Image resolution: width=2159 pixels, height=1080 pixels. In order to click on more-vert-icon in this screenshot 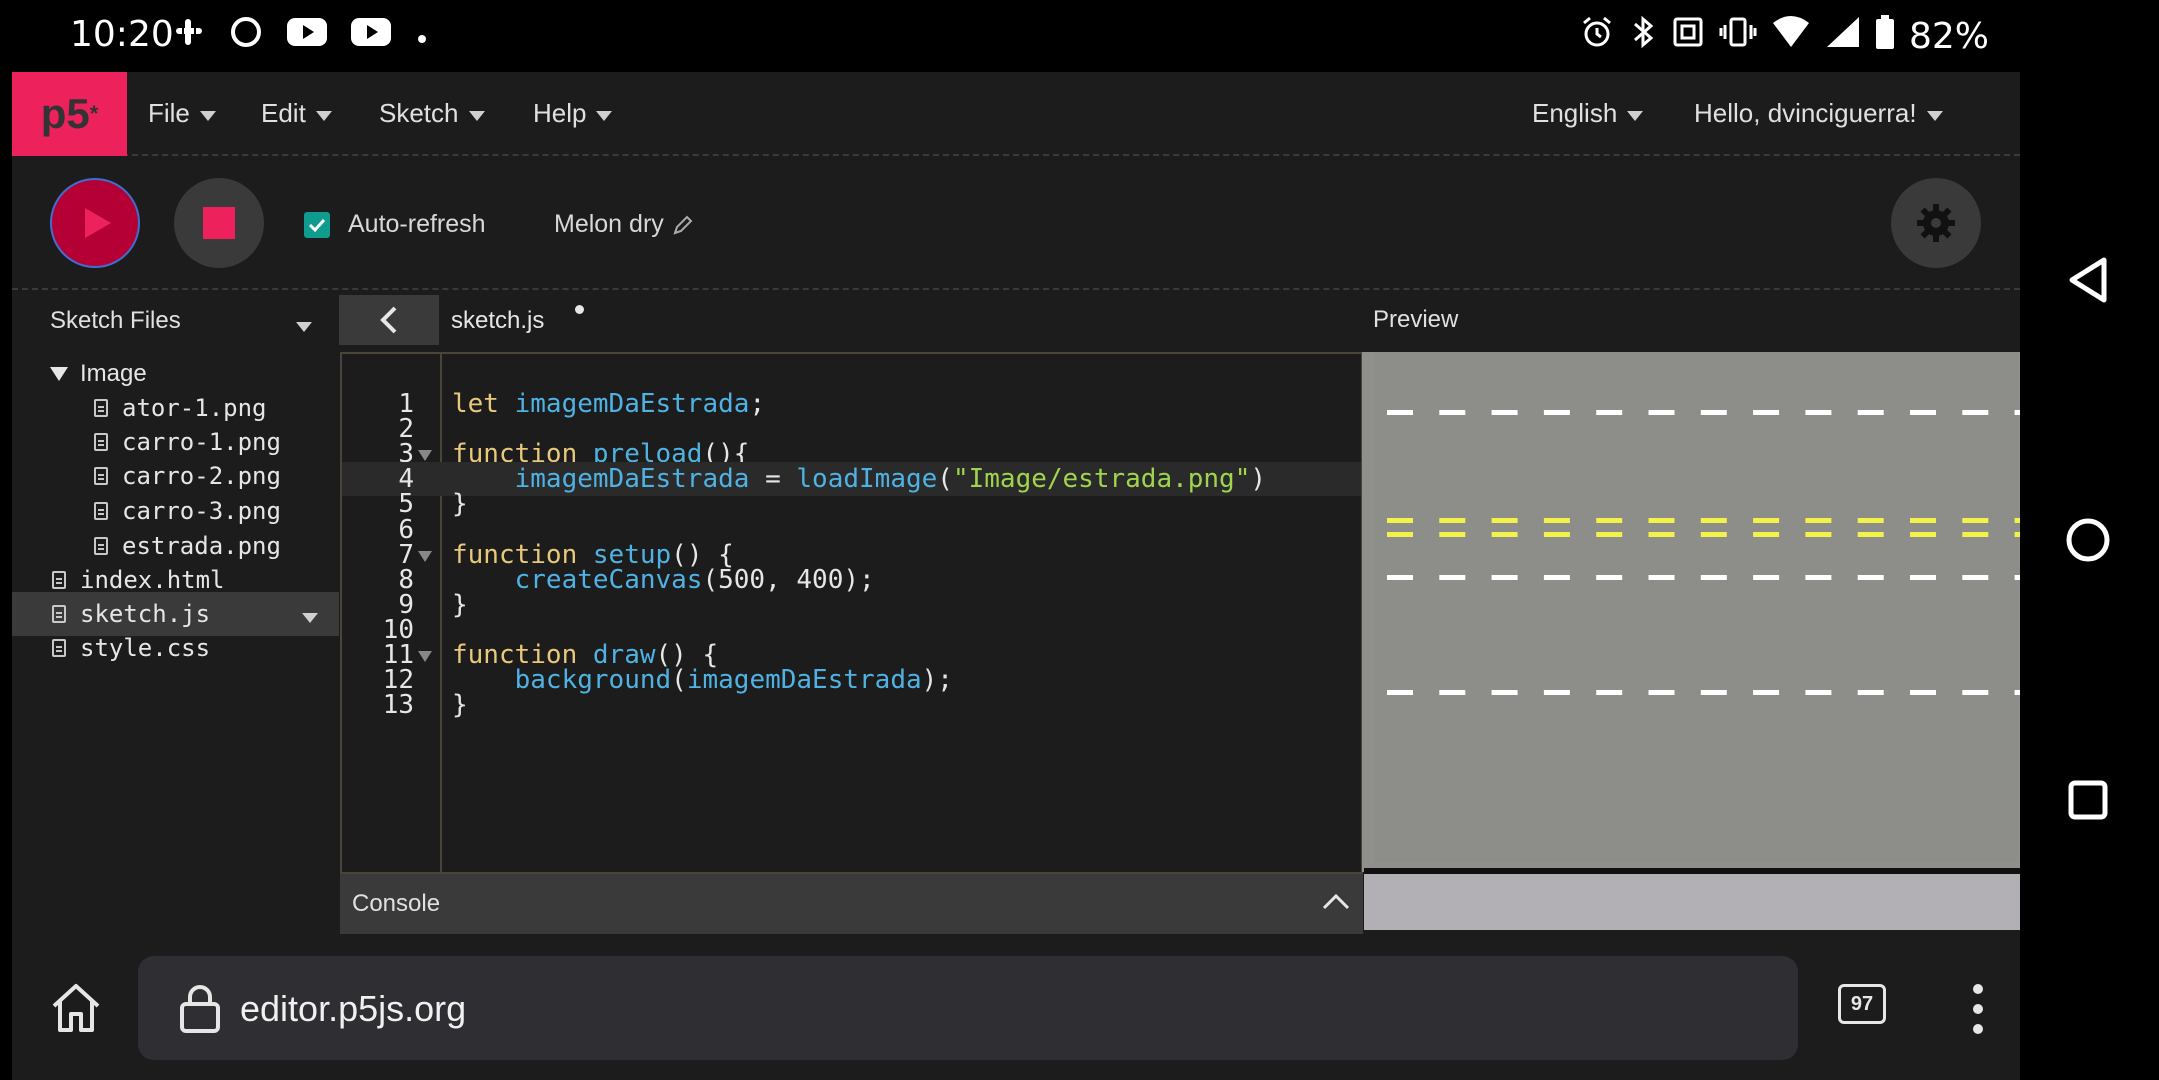, I will do `click(1978, 1011)`.